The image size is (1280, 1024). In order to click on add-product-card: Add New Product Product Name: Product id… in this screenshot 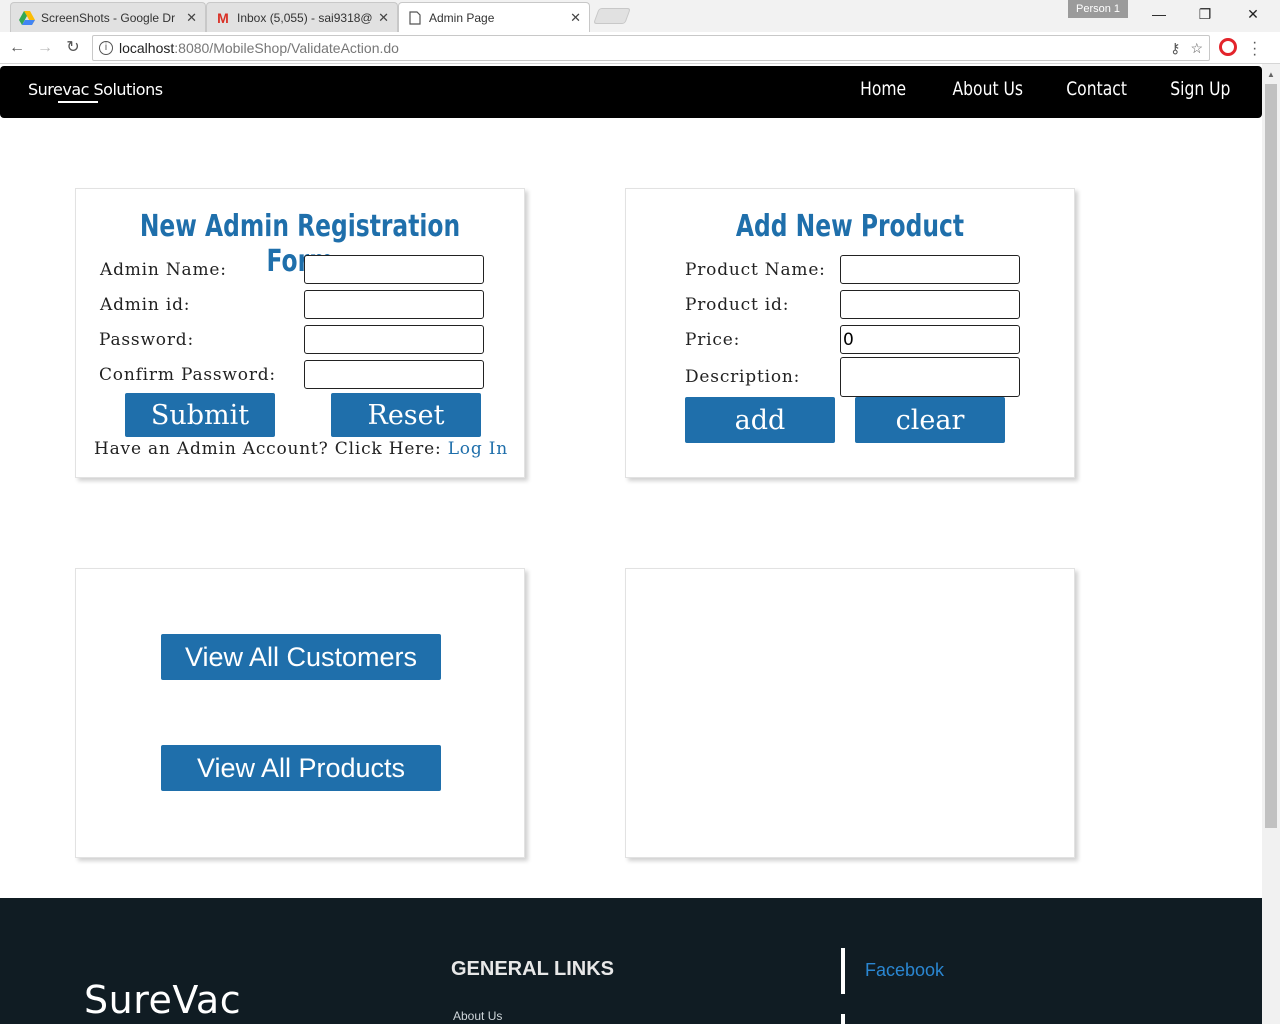, I will do `click(850, 333)`.